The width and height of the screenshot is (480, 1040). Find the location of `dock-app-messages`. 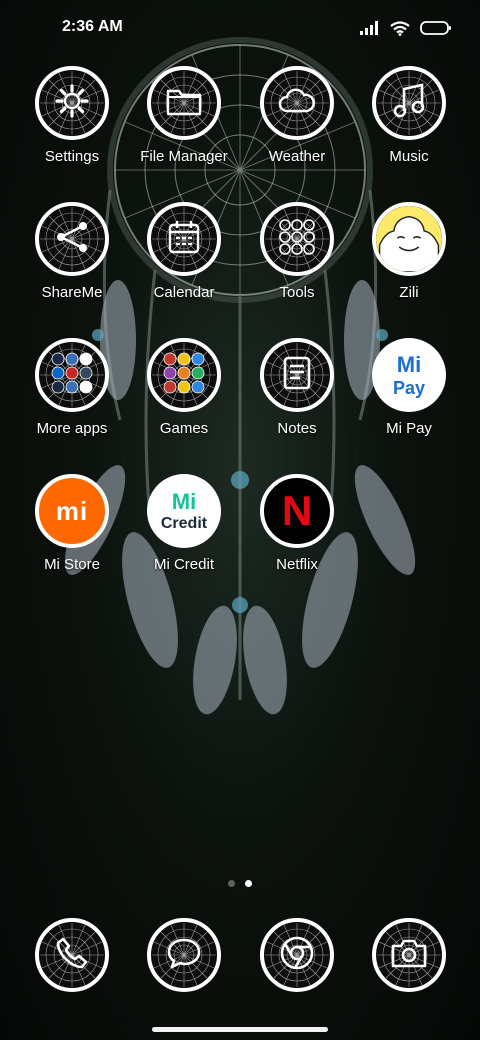

dock-app-messages is located at coordinates (184, 958).